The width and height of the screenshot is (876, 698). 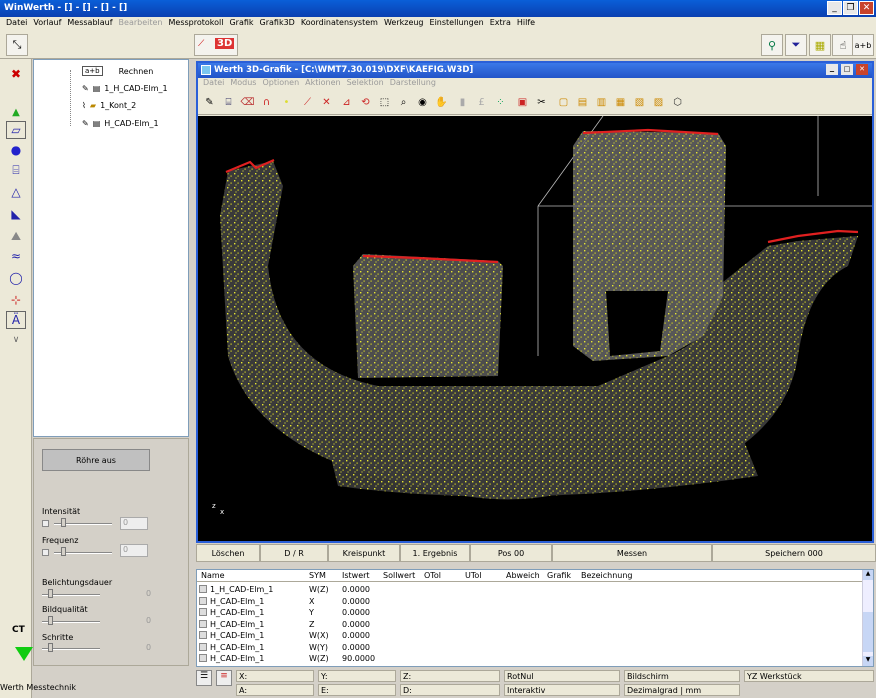 What do you see at coordinates (772, 45) in the screenshot?
I see `probe-icon: ⚲` at bounding box center [772, 45].